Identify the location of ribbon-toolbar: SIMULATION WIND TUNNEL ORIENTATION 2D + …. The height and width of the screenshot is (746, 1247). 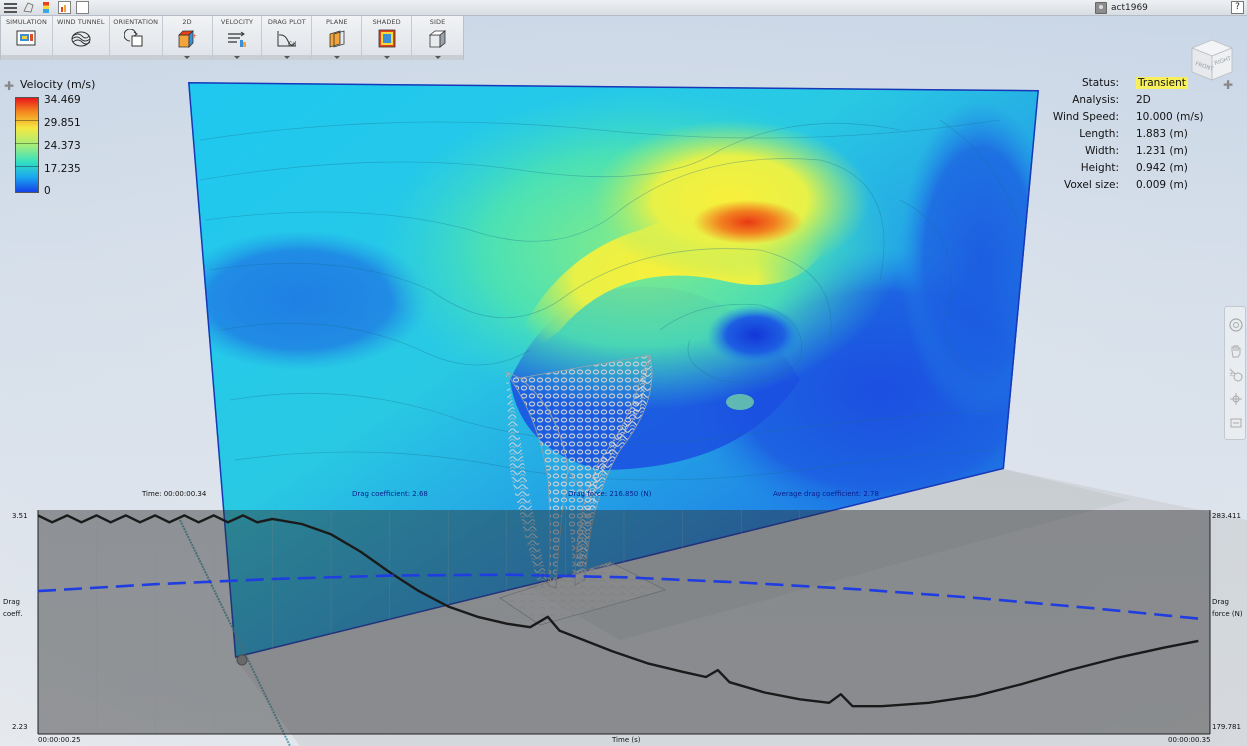
(232, 38).